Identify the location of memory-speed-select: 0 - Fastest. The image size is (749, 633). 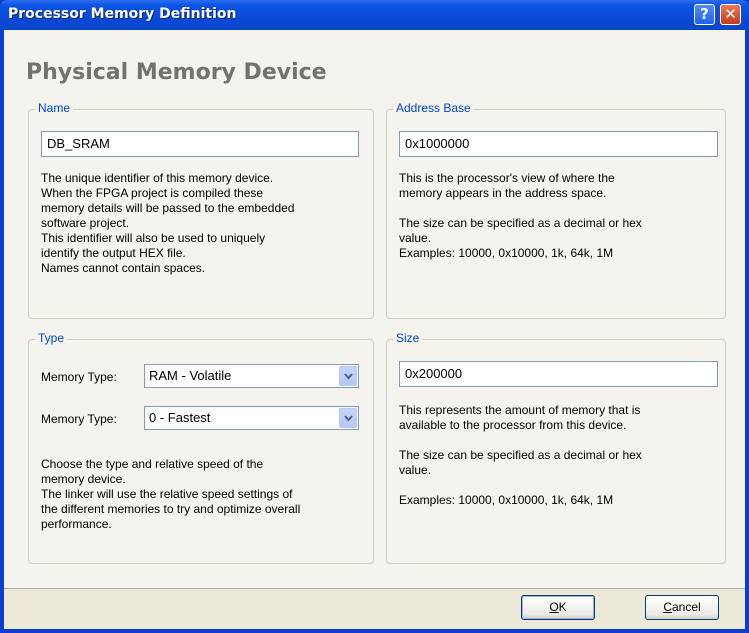
(251, 418).